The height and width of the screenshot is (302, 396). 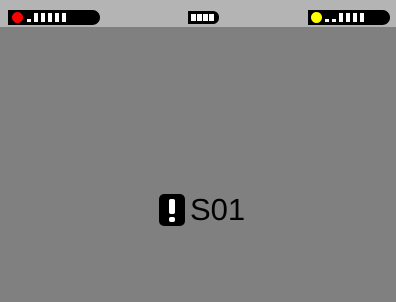 I want to click on right-signal-indicator, so click(x=349, y=17).